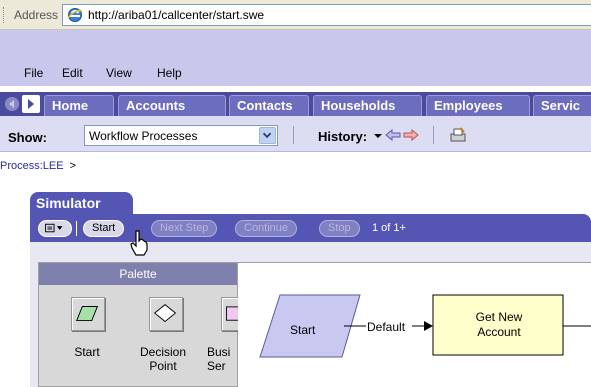 The height and width of the screenshot is (387, 591). I want to click on scroll-right-icon, so click(31, 104).